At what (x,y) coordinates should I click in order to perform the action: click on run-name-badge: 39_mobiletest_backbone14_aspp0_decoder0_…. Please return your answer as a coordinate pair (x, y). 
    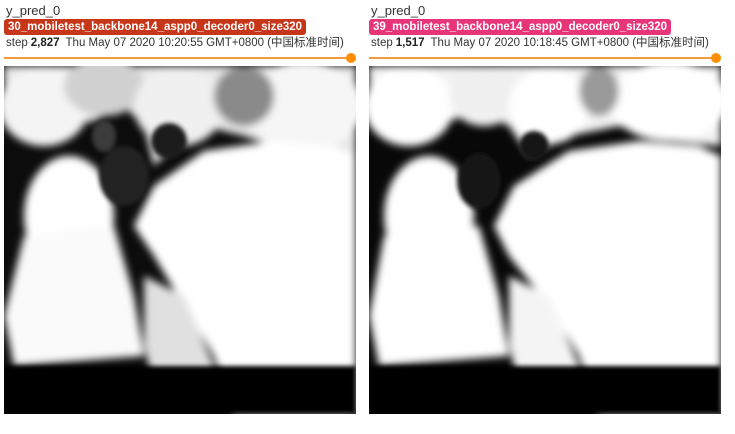
    Looking at the image, I should click on (520, 27).